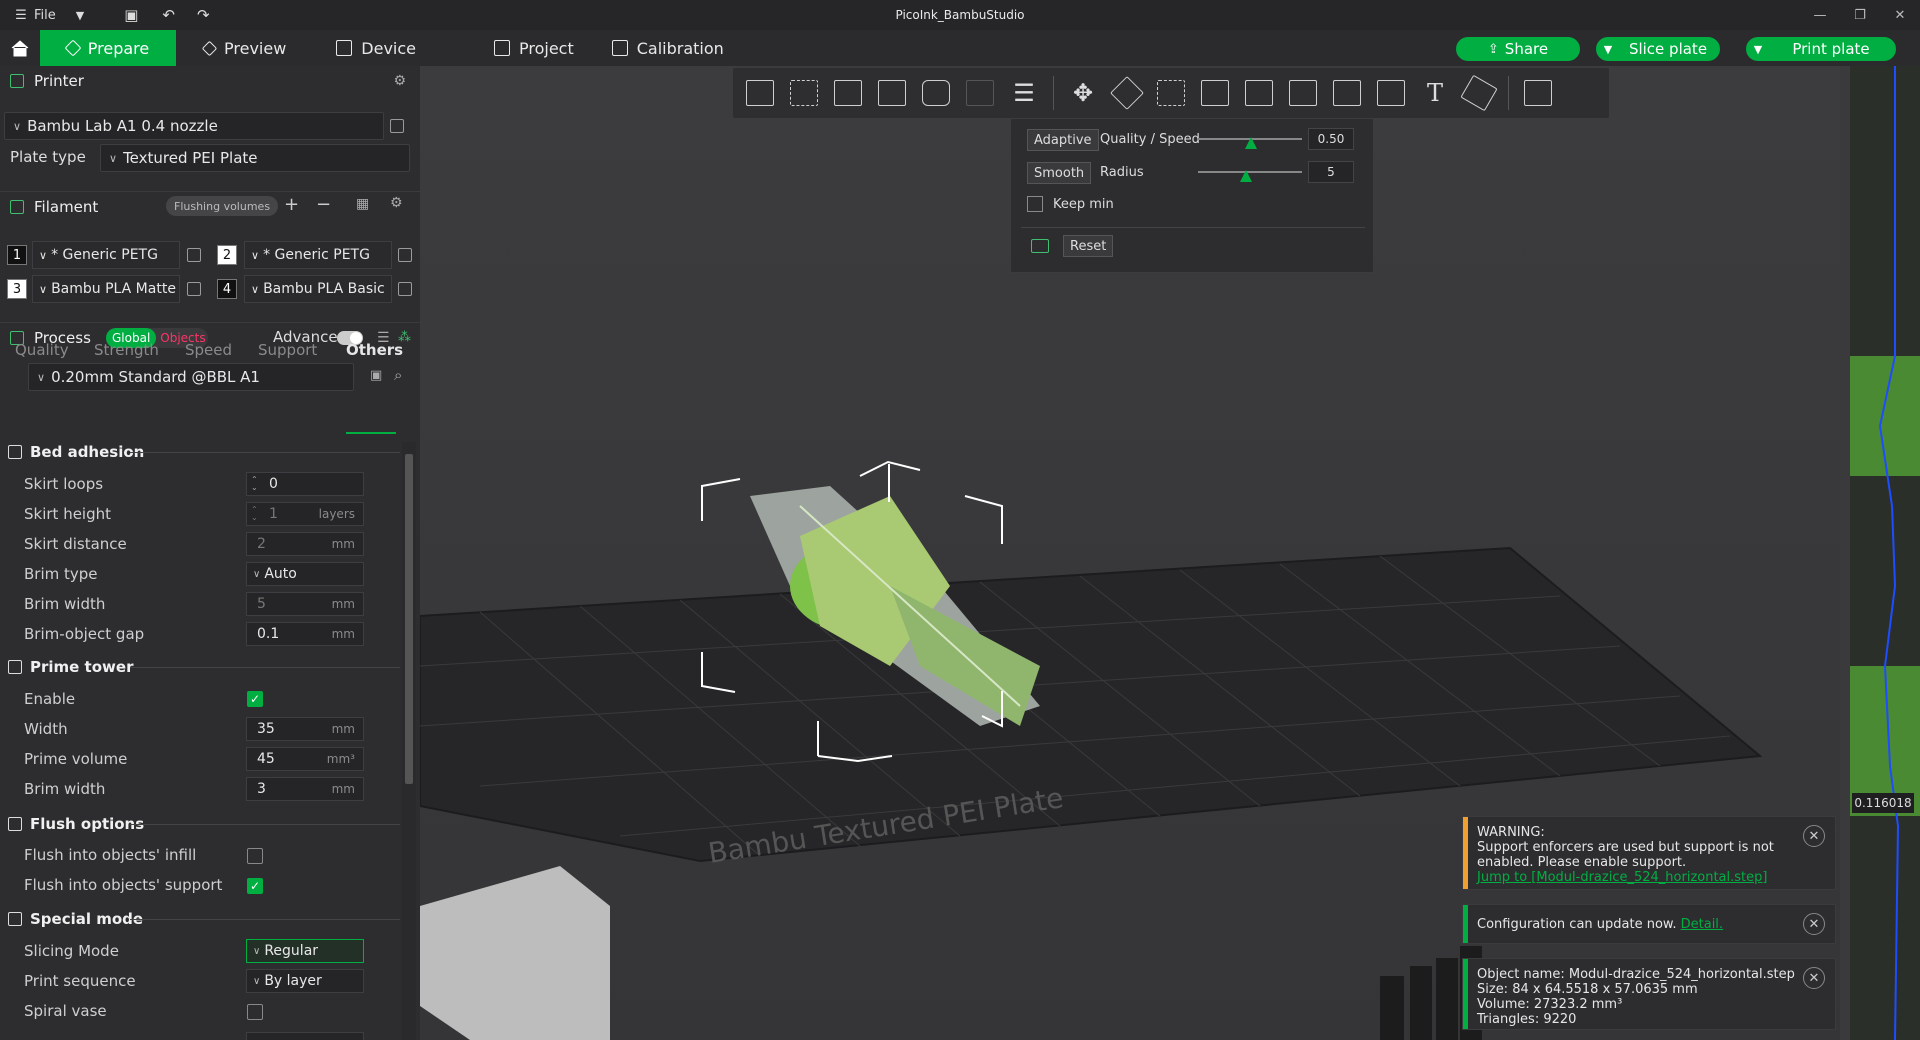 This screenshot has height=1040, width=1920. What do you see at coordinates (1900, 15) in the screenshot?
I see `close-icon: ✕` at bounding box center [1900, 15].